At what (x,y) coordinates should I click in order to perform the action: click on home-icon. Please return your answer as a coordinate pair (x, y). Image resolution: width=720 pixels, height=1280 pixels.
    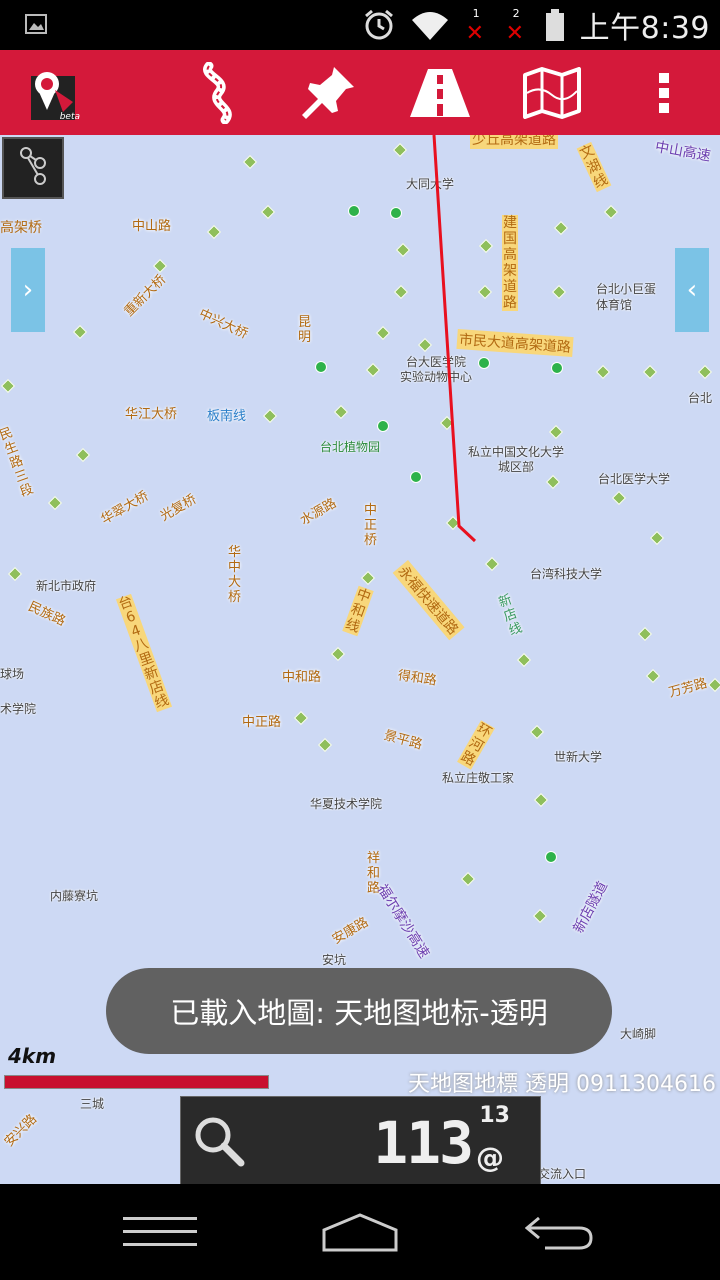
    Looking at the image, I should click on (360, 1232).